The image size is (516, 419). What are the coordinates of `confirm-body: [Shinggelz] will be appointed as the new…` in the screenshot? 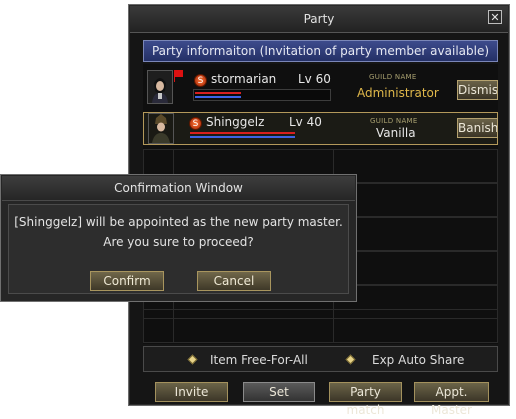 It's located at (178, 249).